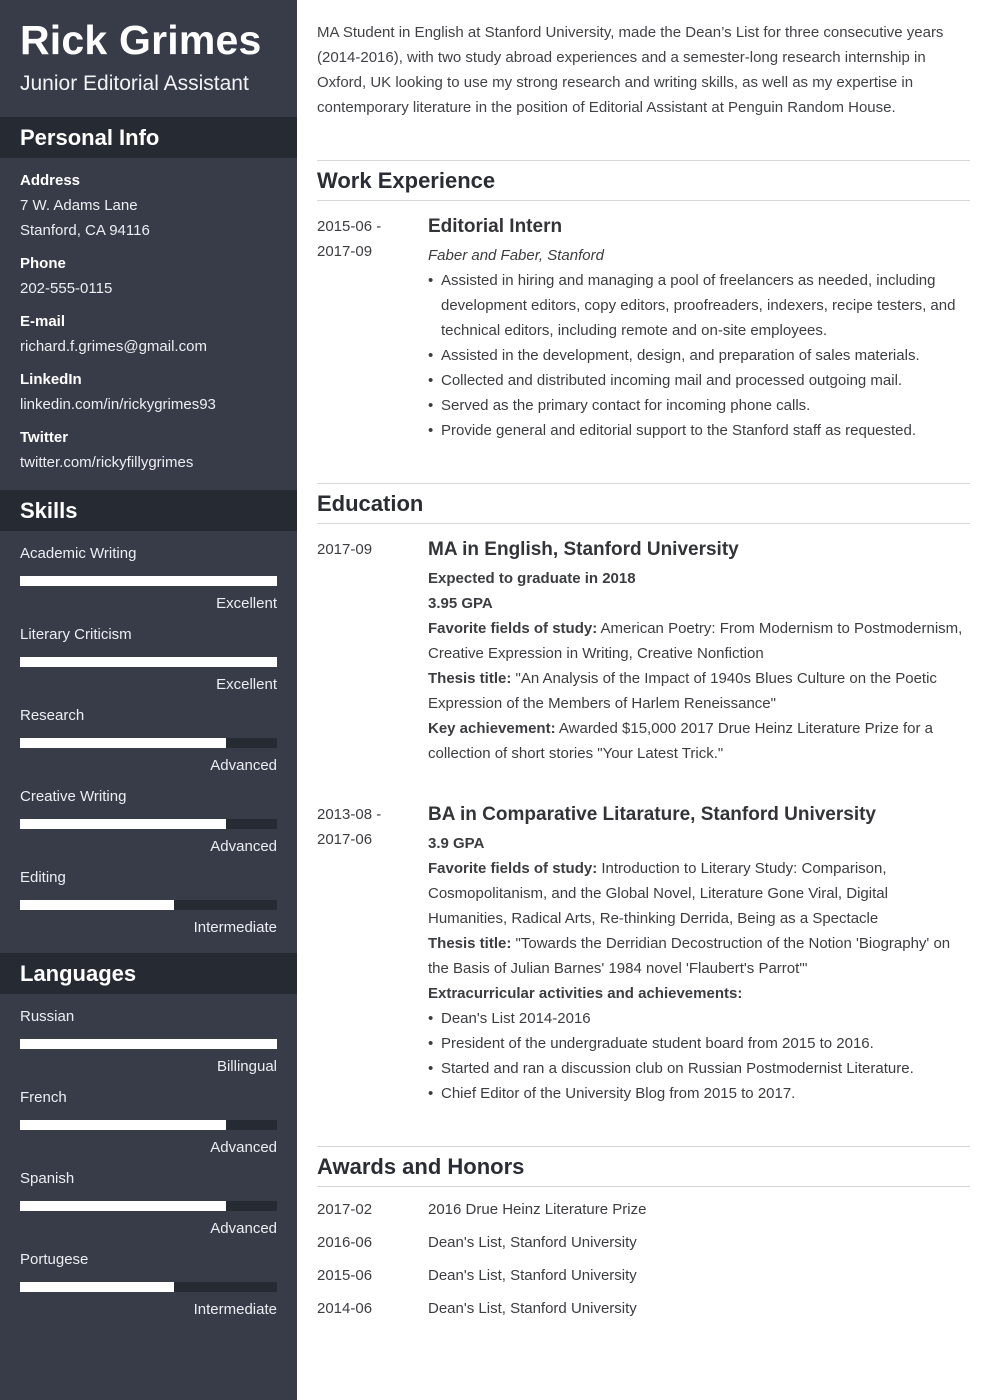  I want to click on skill-name: Editing, so click(43, 877).